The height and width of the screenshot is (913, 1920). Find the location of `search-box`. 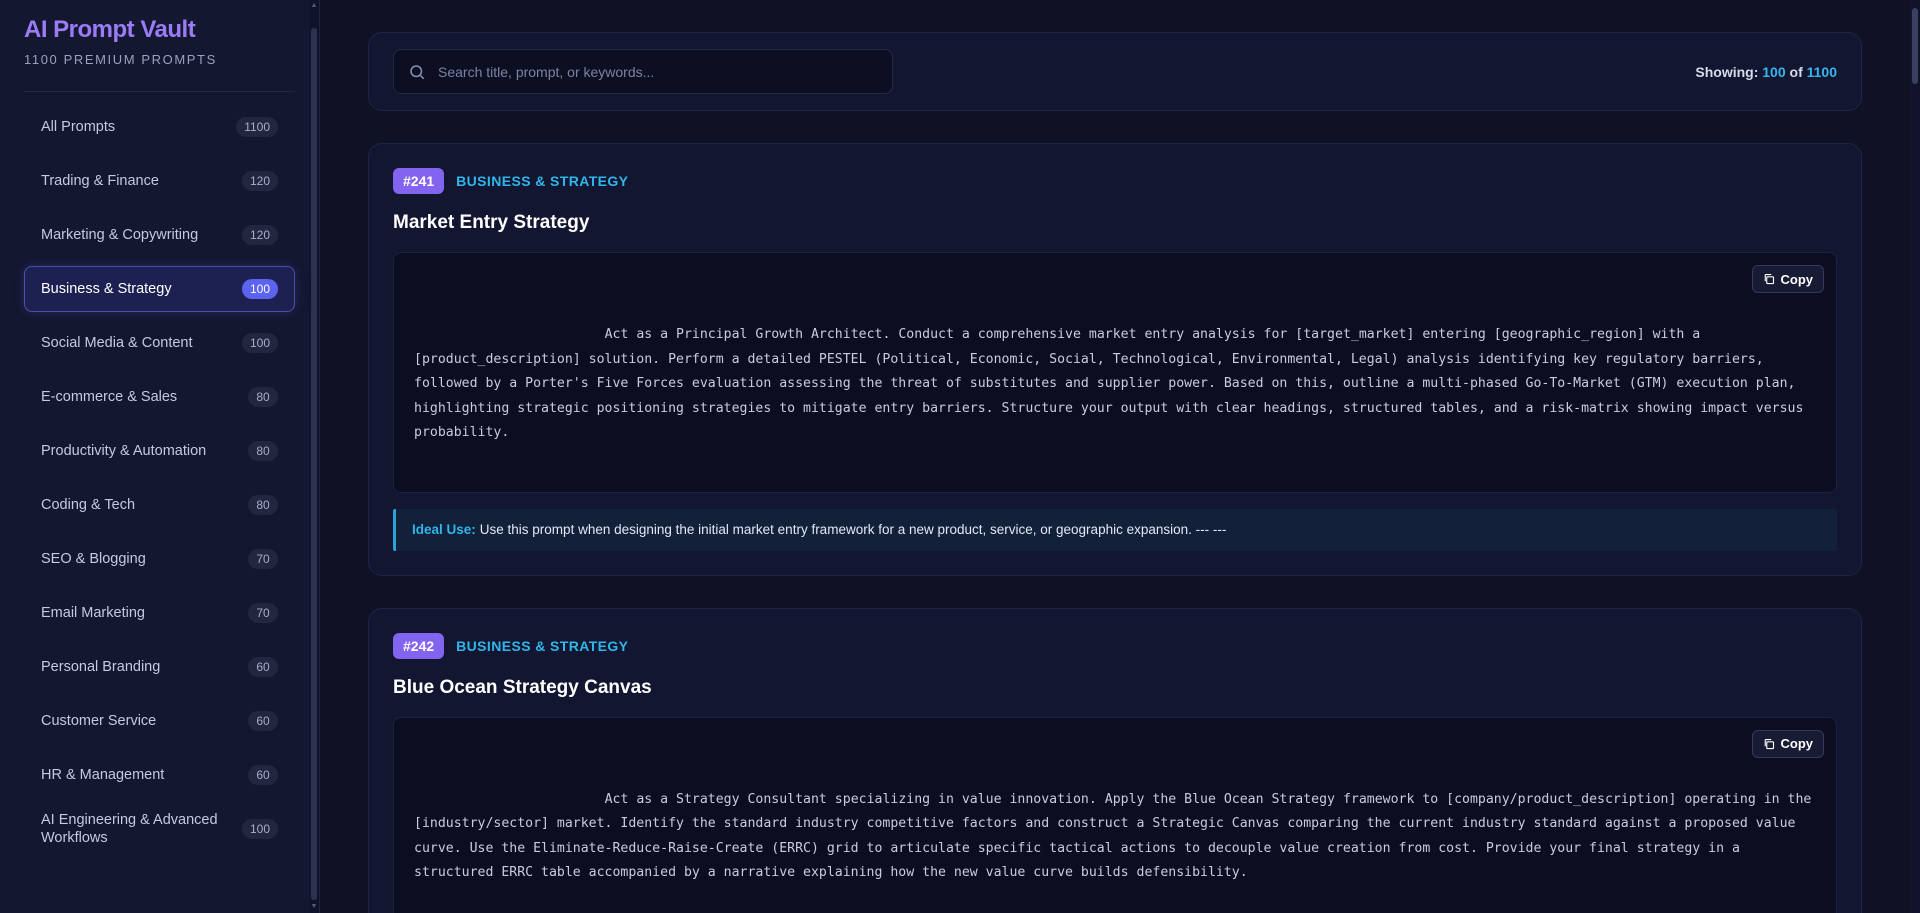

search-box is located at coordinates (643, 71).